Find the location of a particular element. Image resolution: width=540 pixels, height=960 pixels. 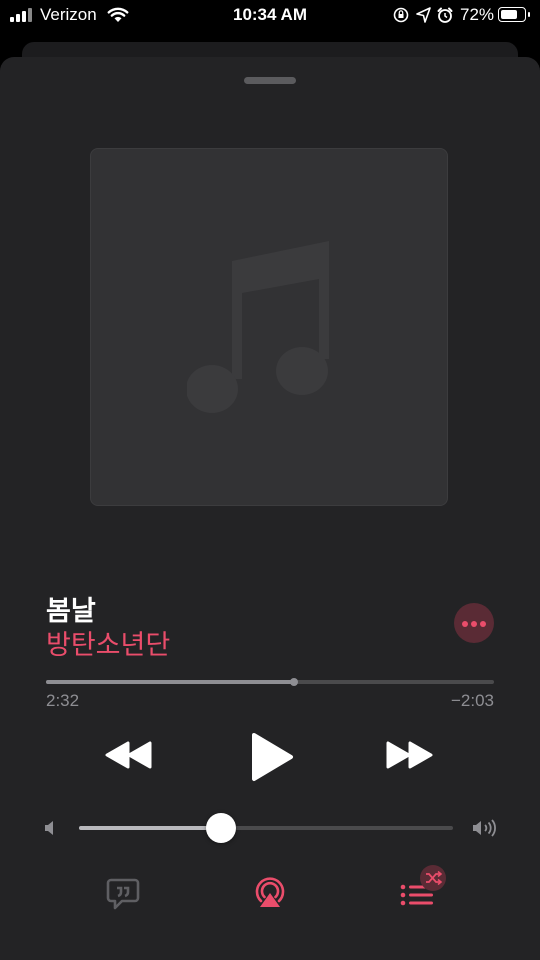

volume-high-icon is located at coordinates (484, 828).